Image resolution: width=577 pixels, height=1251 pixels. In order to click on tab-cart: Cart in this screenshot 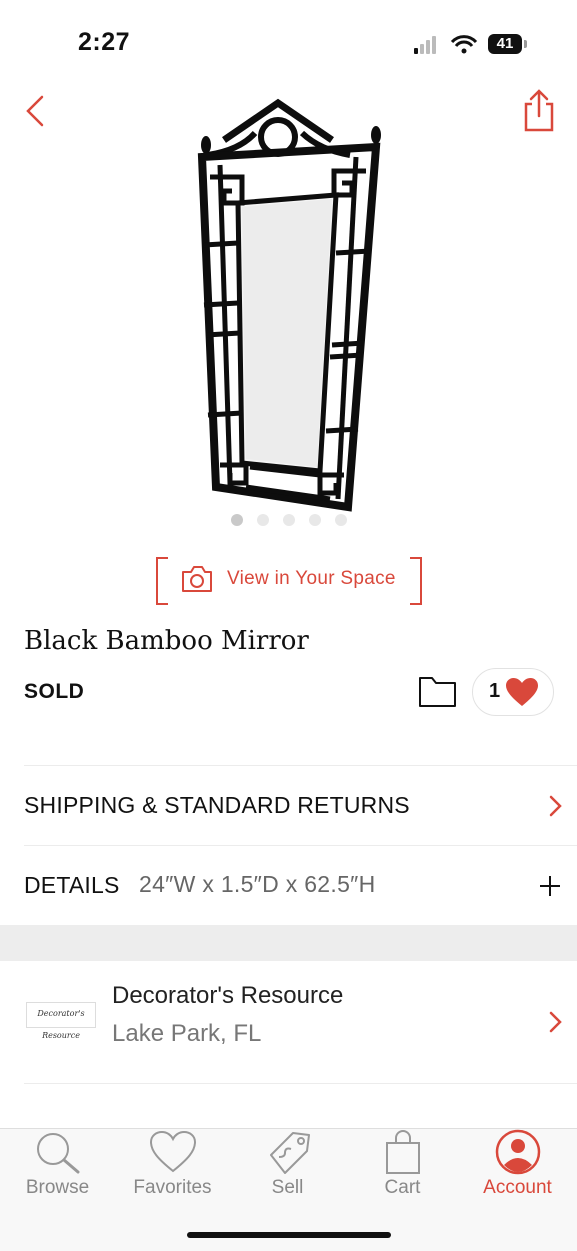, I will do `click(402, 1169)`.